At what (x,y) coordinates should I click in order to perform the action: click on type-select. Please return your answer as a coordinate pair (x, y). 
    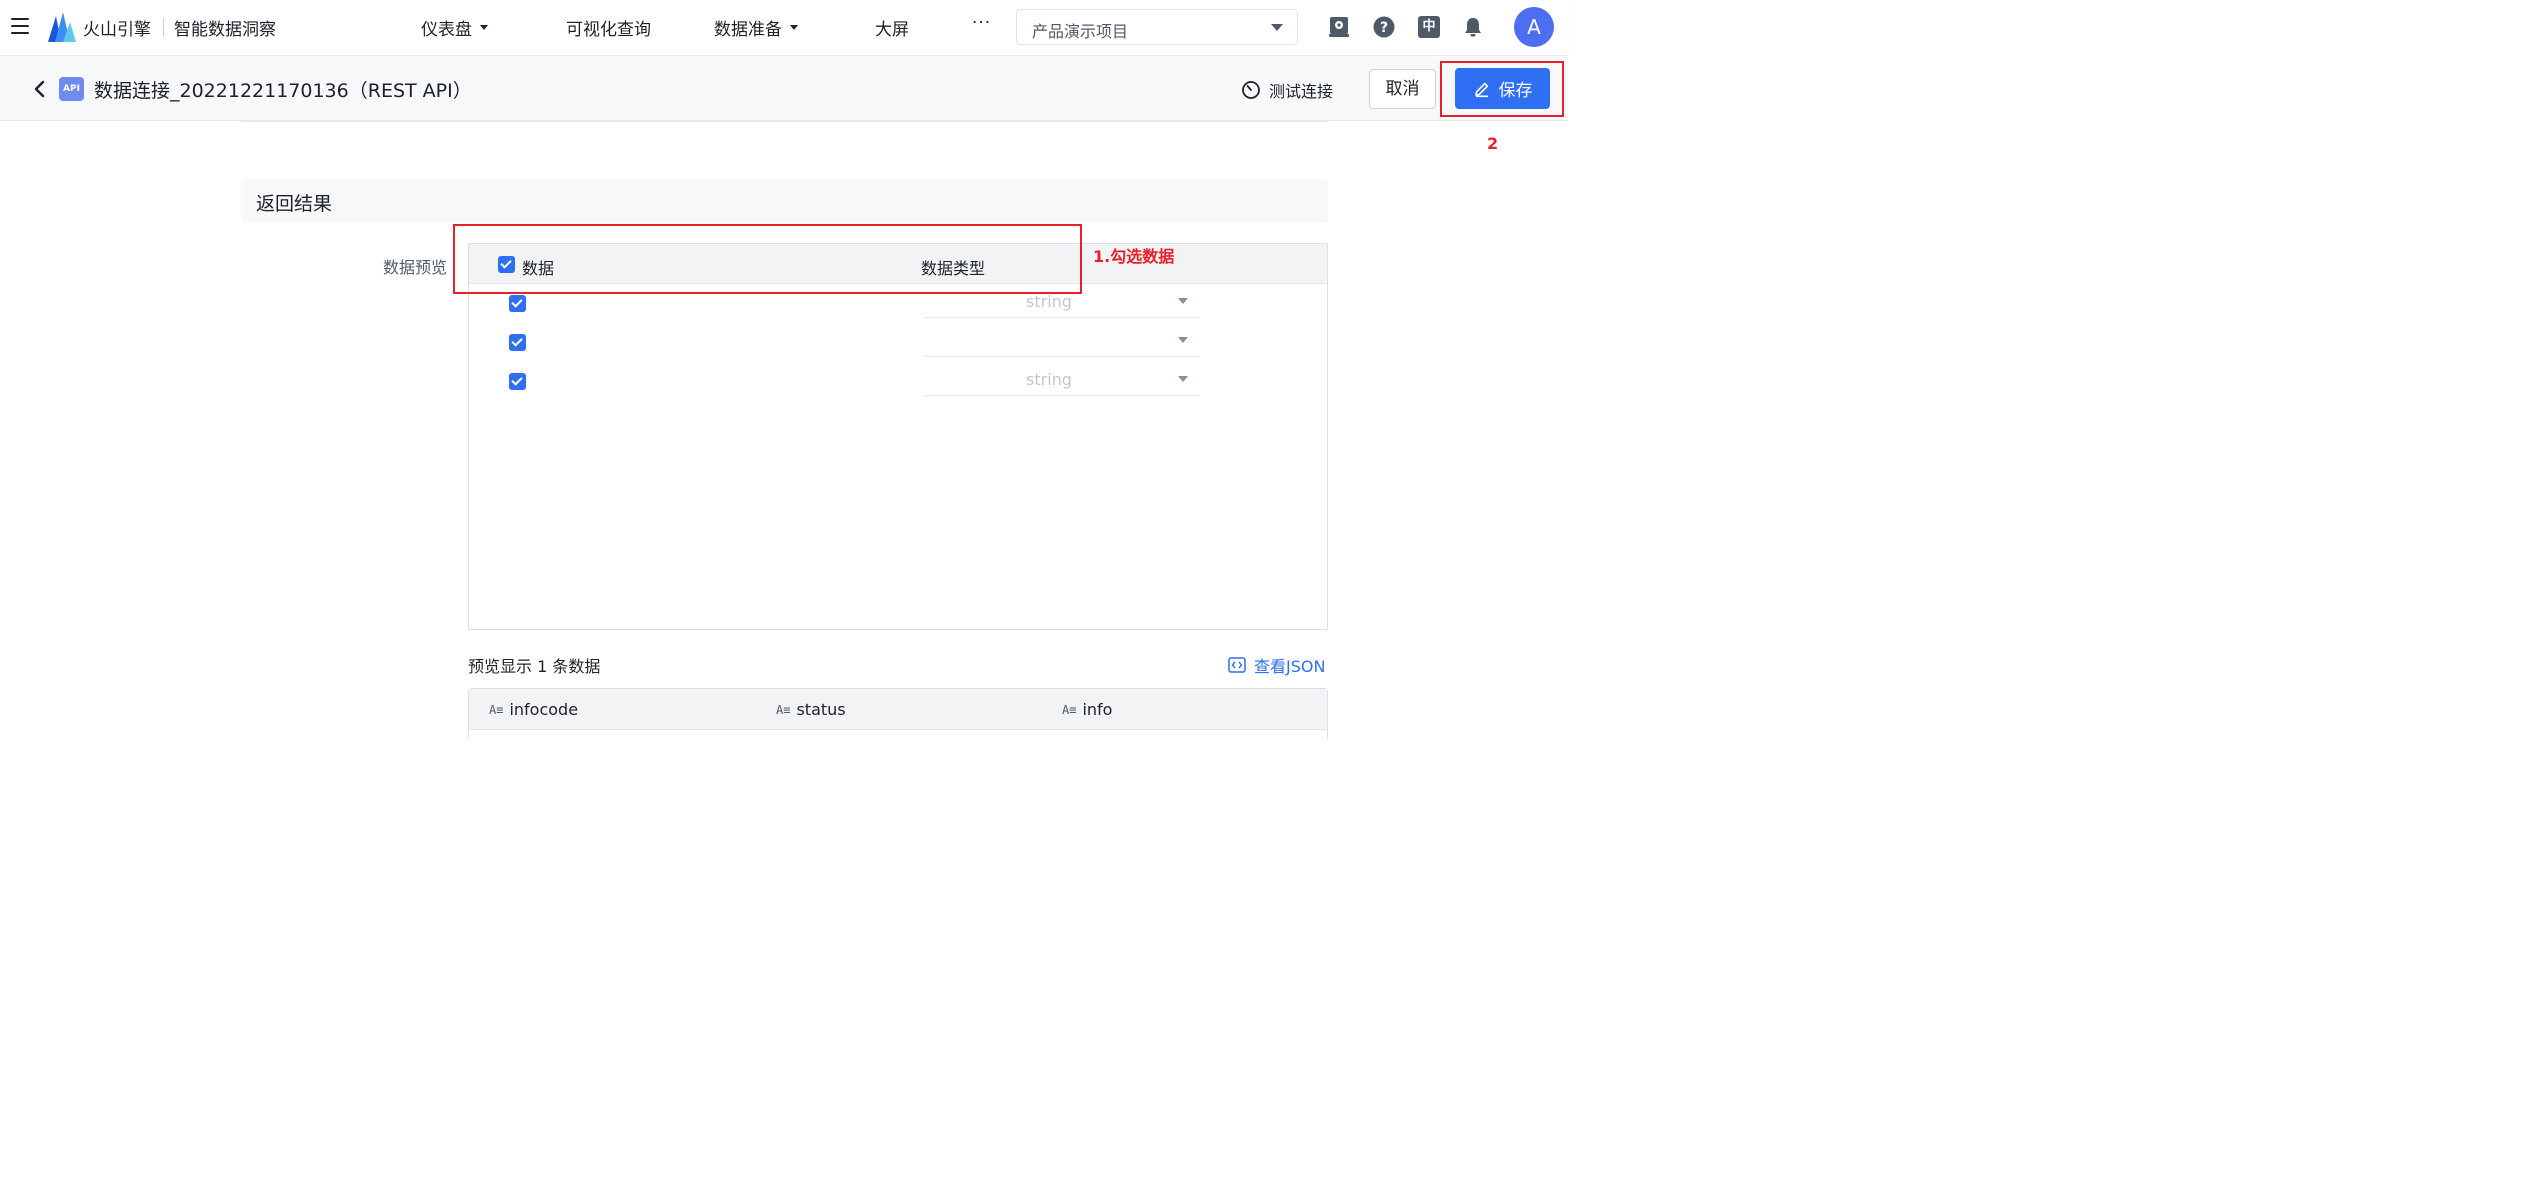
    Looking at the image, I should click on (1062, 342).